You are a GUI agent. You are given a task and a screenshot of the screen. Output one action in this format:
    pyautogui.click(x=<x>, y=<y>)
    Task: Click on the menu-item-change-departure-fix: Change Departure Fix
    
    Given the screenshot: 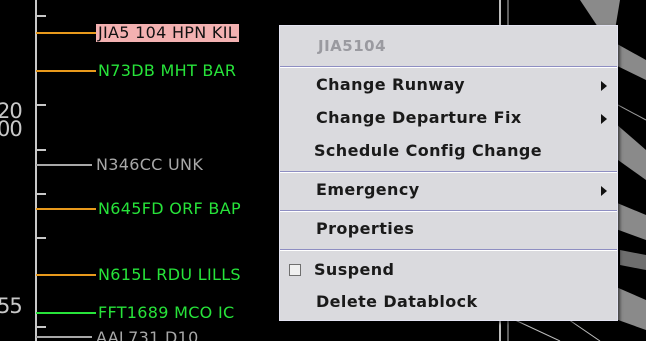 What is the action you would take?
    pyautogui.click(x=448, y=118)
    